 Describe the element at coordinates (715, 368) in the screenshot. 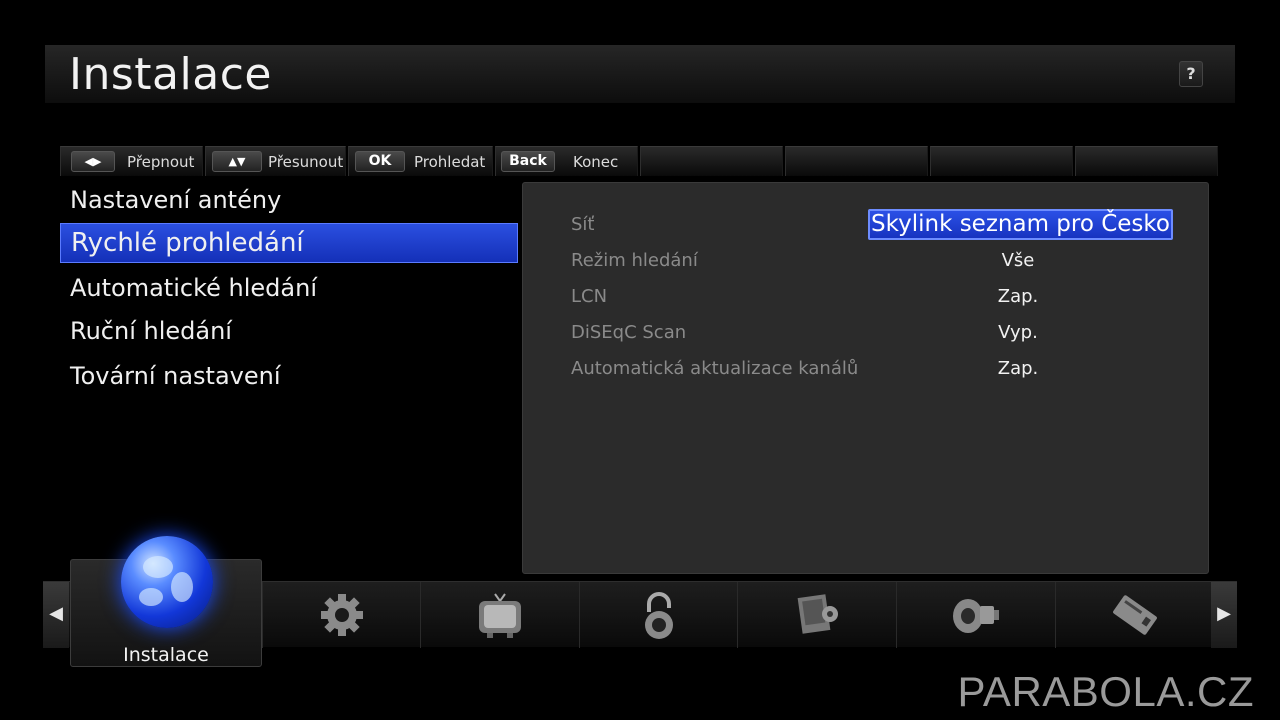

I see `setting-label-auto-update: Automatická aktualizace kanálů` at that location.